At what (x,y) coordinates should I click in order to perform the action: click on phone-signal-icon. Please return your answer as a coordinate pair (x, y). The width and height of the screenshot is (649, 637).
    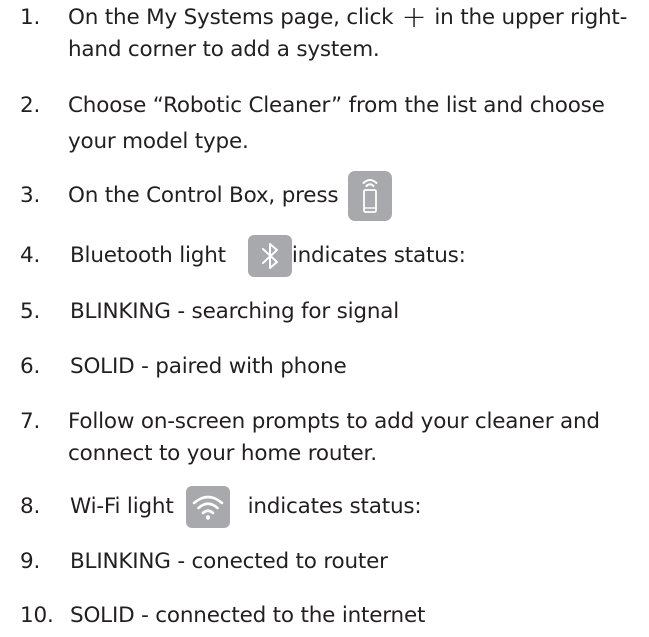
    Looking at the image, I should click on (370, 196).